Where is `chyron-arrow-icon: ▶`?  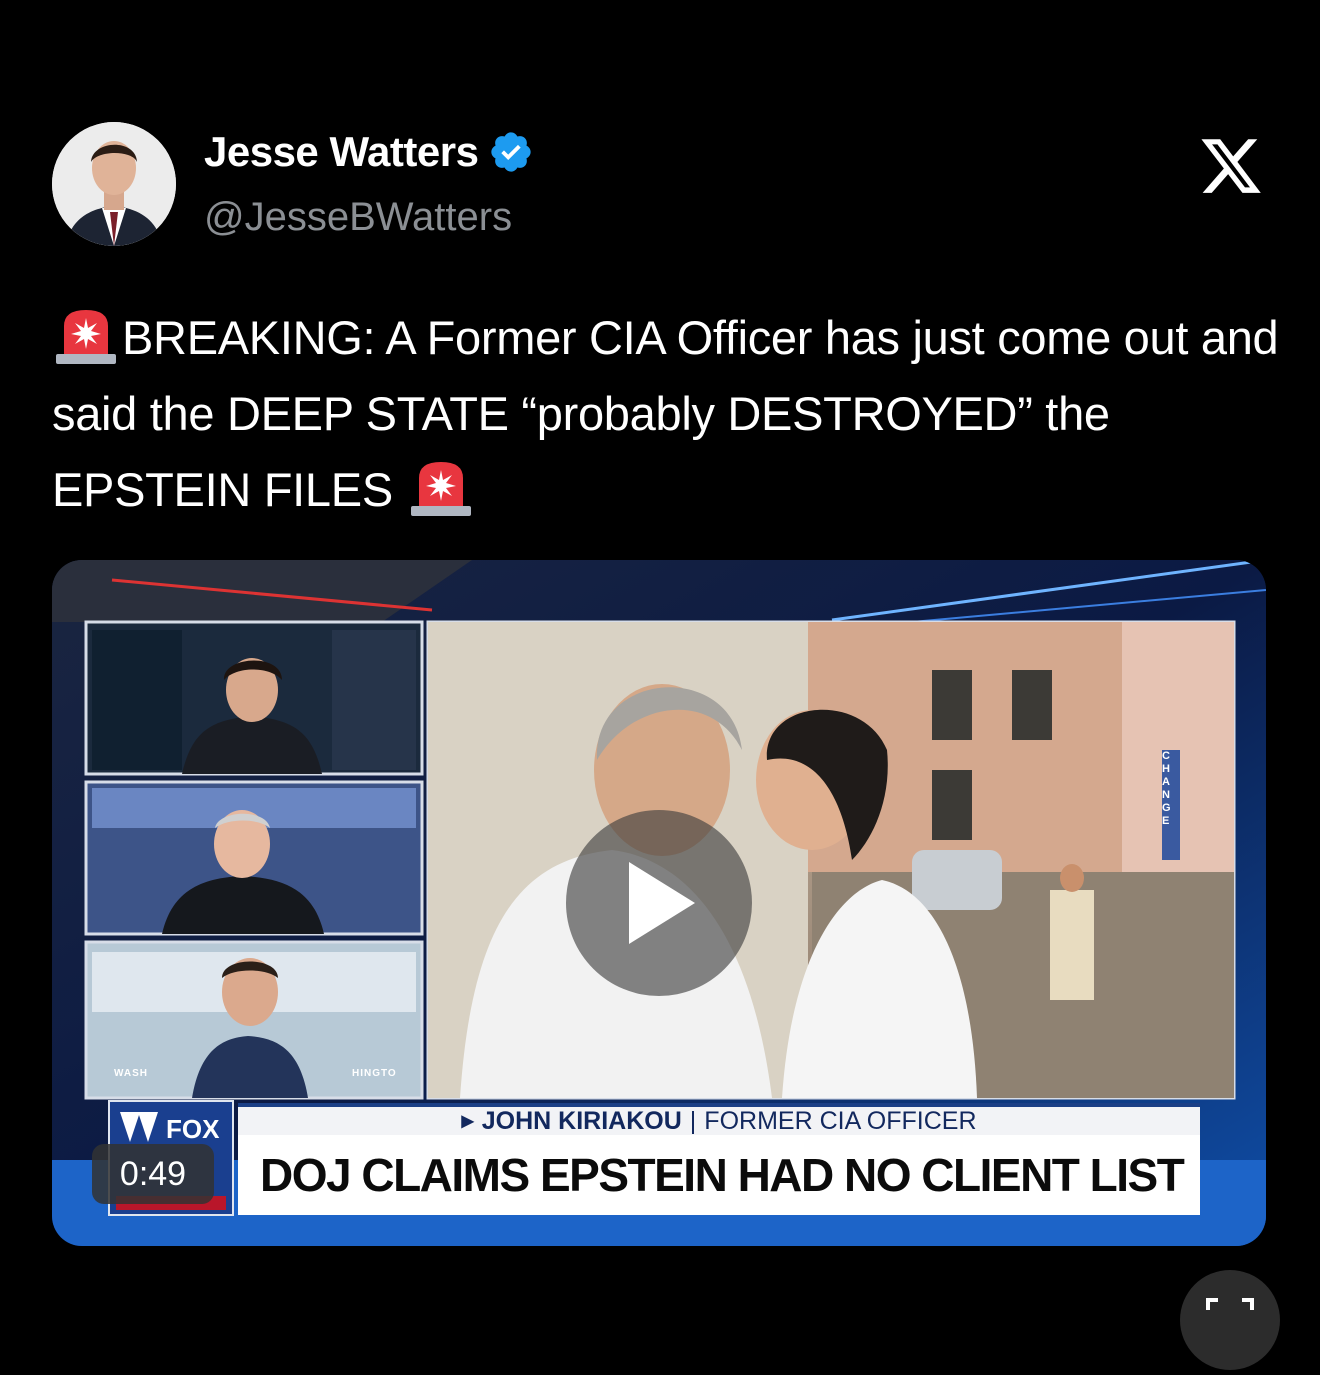 chyron-arrow-icon: ▶ is located at coordinates (467, 1121).